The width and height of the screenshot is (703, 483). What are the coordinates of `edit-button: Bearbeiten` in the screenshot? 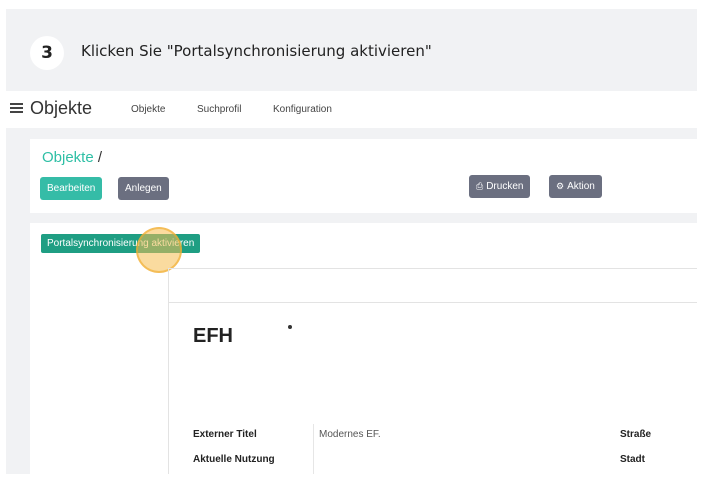 It's located at (71, 188).